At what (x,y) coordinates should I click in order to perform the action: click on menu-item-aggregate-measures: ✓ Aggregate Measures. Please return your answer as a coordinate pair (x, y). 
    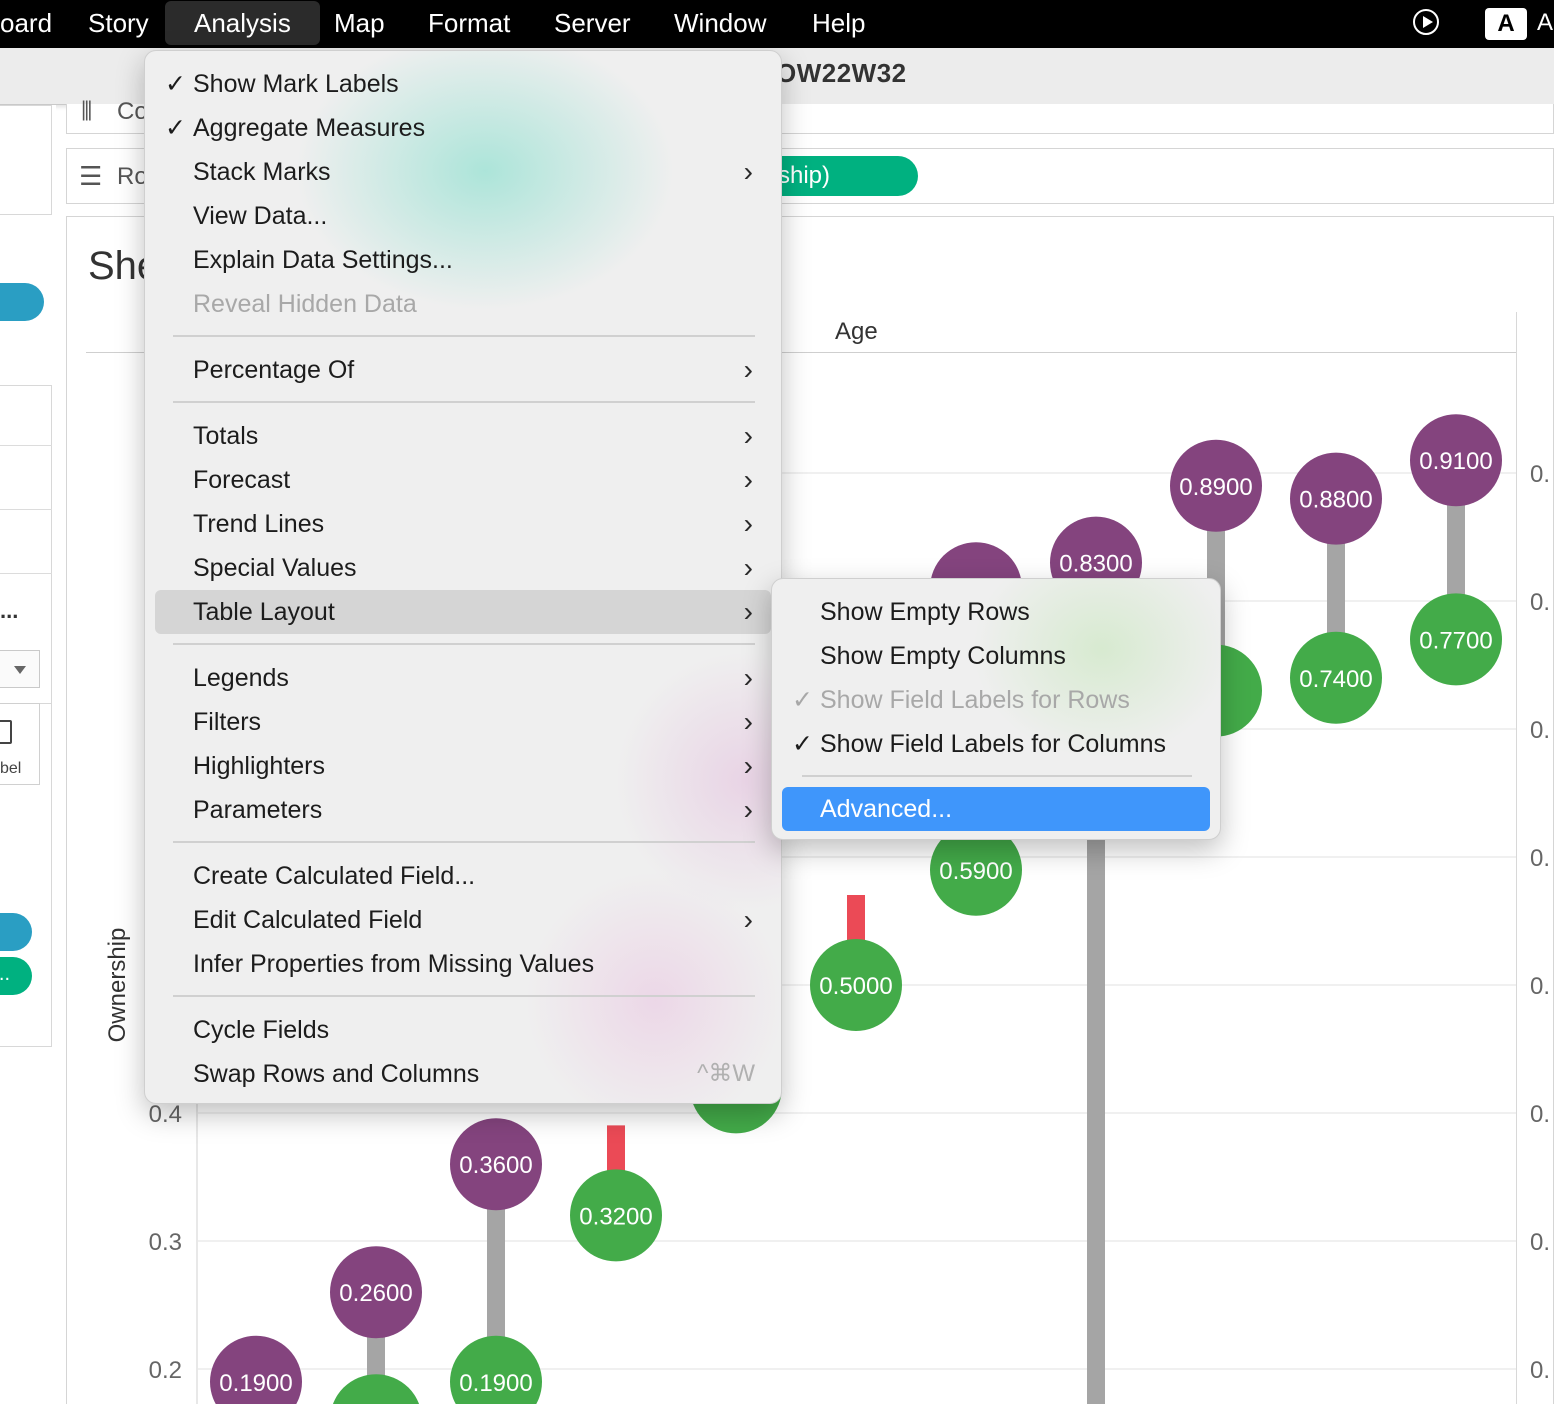
    Looking at the image, I should click on (463, 128).